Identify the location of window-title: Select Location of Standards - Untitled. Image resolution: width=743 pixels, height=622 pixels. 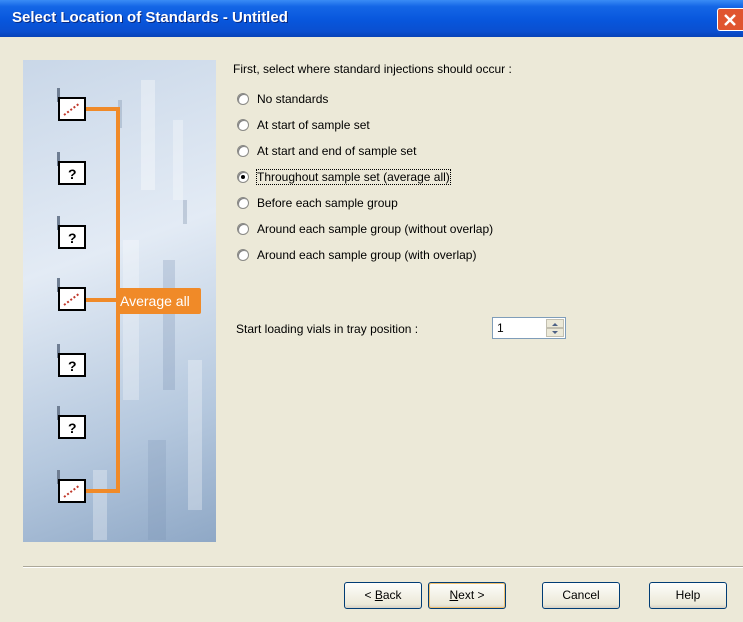
(150, 17).